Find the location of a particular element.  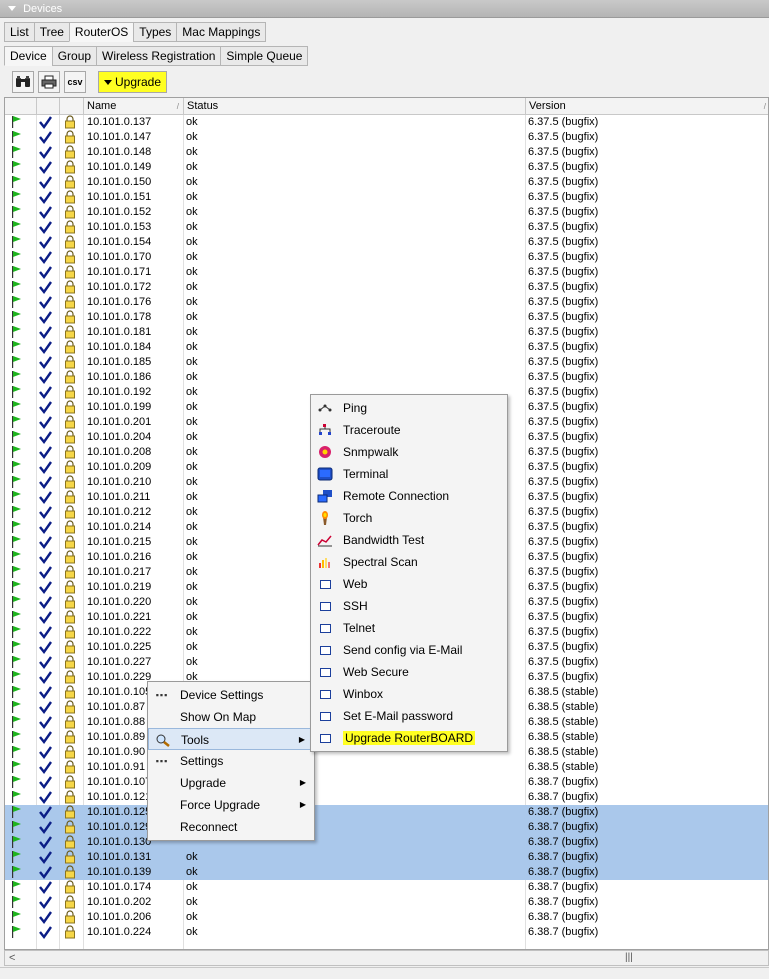

tab-list: List is located at coordinates (19, 32).